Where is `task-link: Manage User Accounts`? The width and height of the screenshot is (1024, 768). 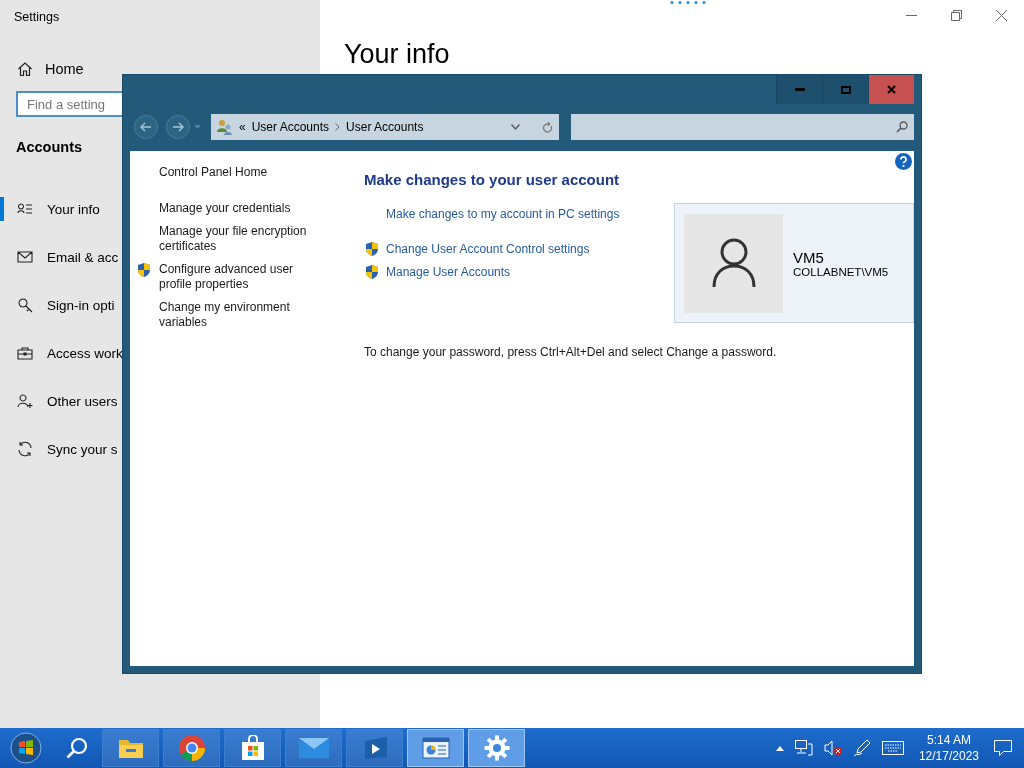 task-link: Manage User Accounts is located at coordinates (448, 271).